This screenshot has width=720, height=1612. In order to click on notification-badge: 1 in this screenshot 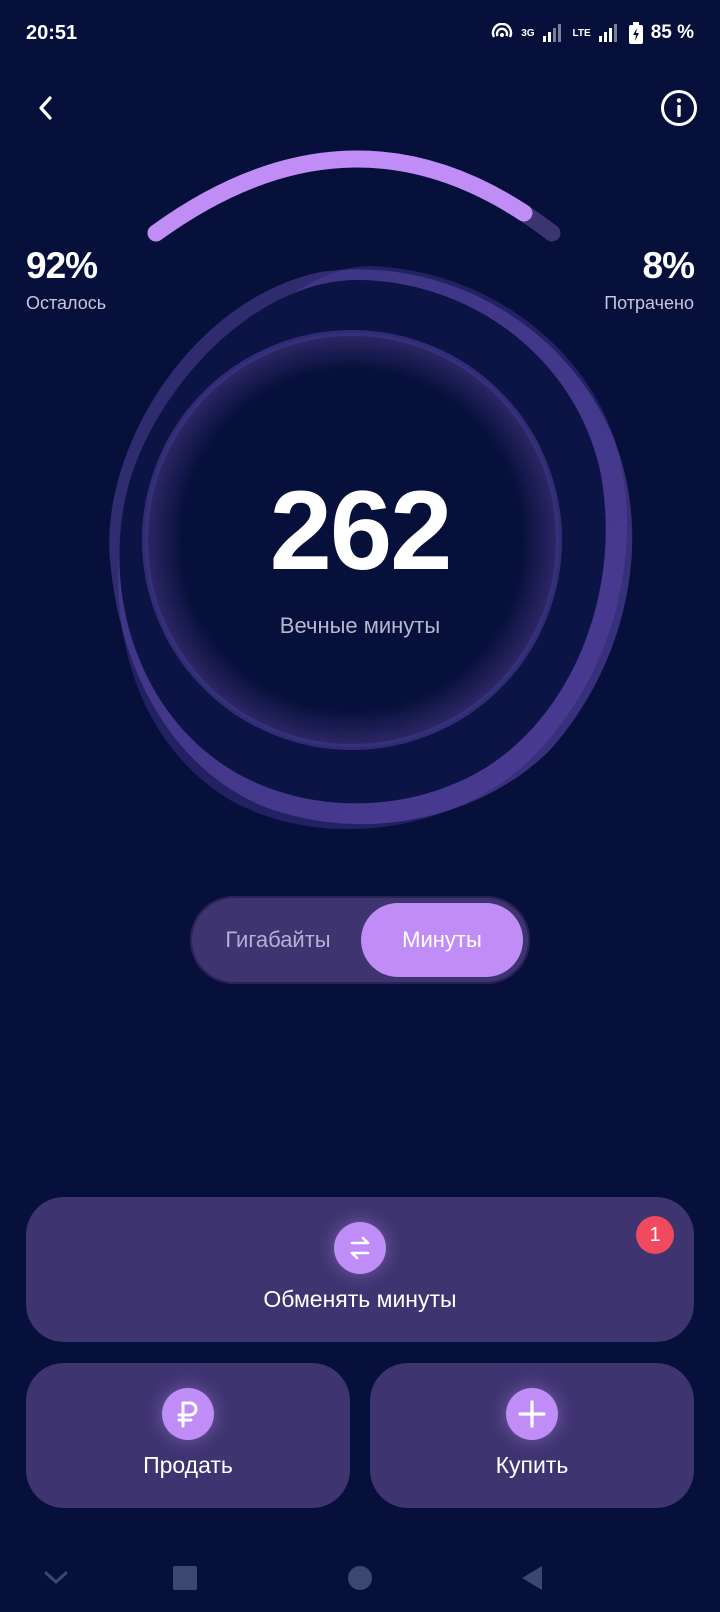, I will do `click(655, 1235)`.